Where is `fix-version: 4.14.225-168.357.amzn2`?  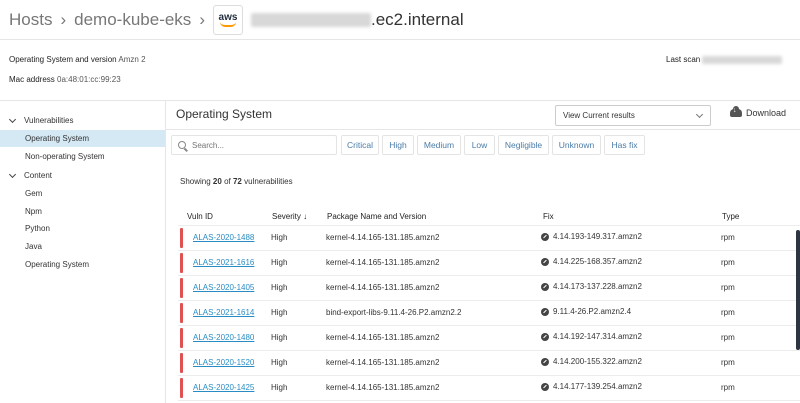
fix-version: 4.14.225-168.357.amzn2 is located at coordinates (597, 261).